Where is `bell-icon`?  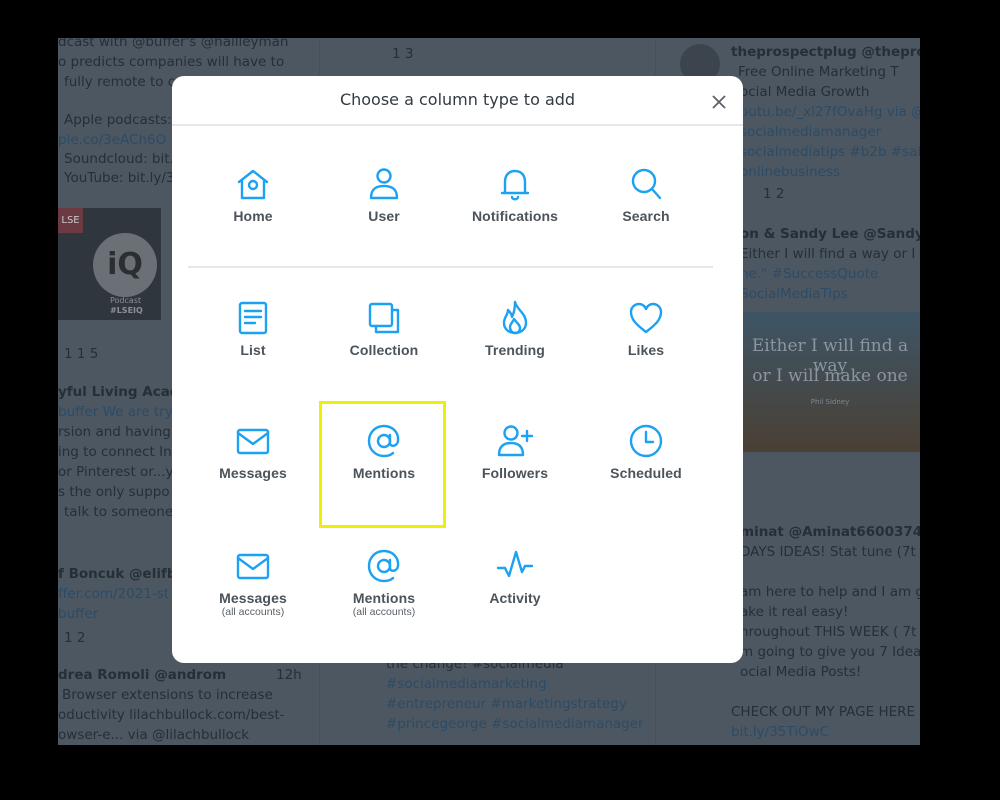 bell-icon is located at coordinates (515, 185).